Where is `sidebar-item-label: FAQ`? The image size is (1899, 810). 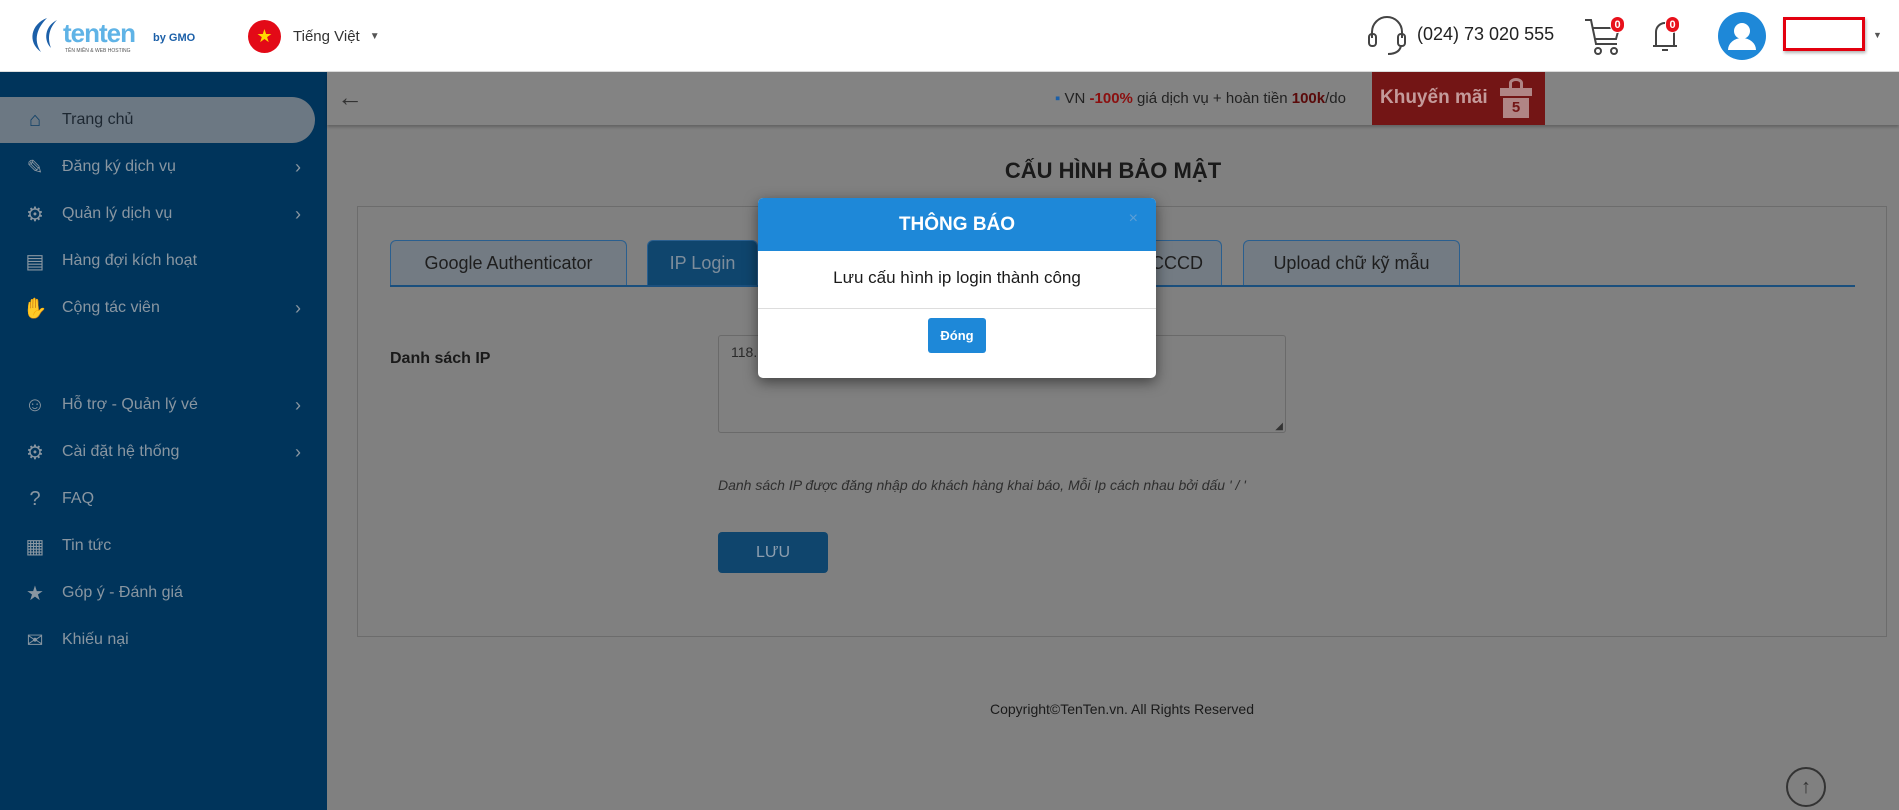 sidebar-item-label: FAQ is located at coordinates (78, 498).